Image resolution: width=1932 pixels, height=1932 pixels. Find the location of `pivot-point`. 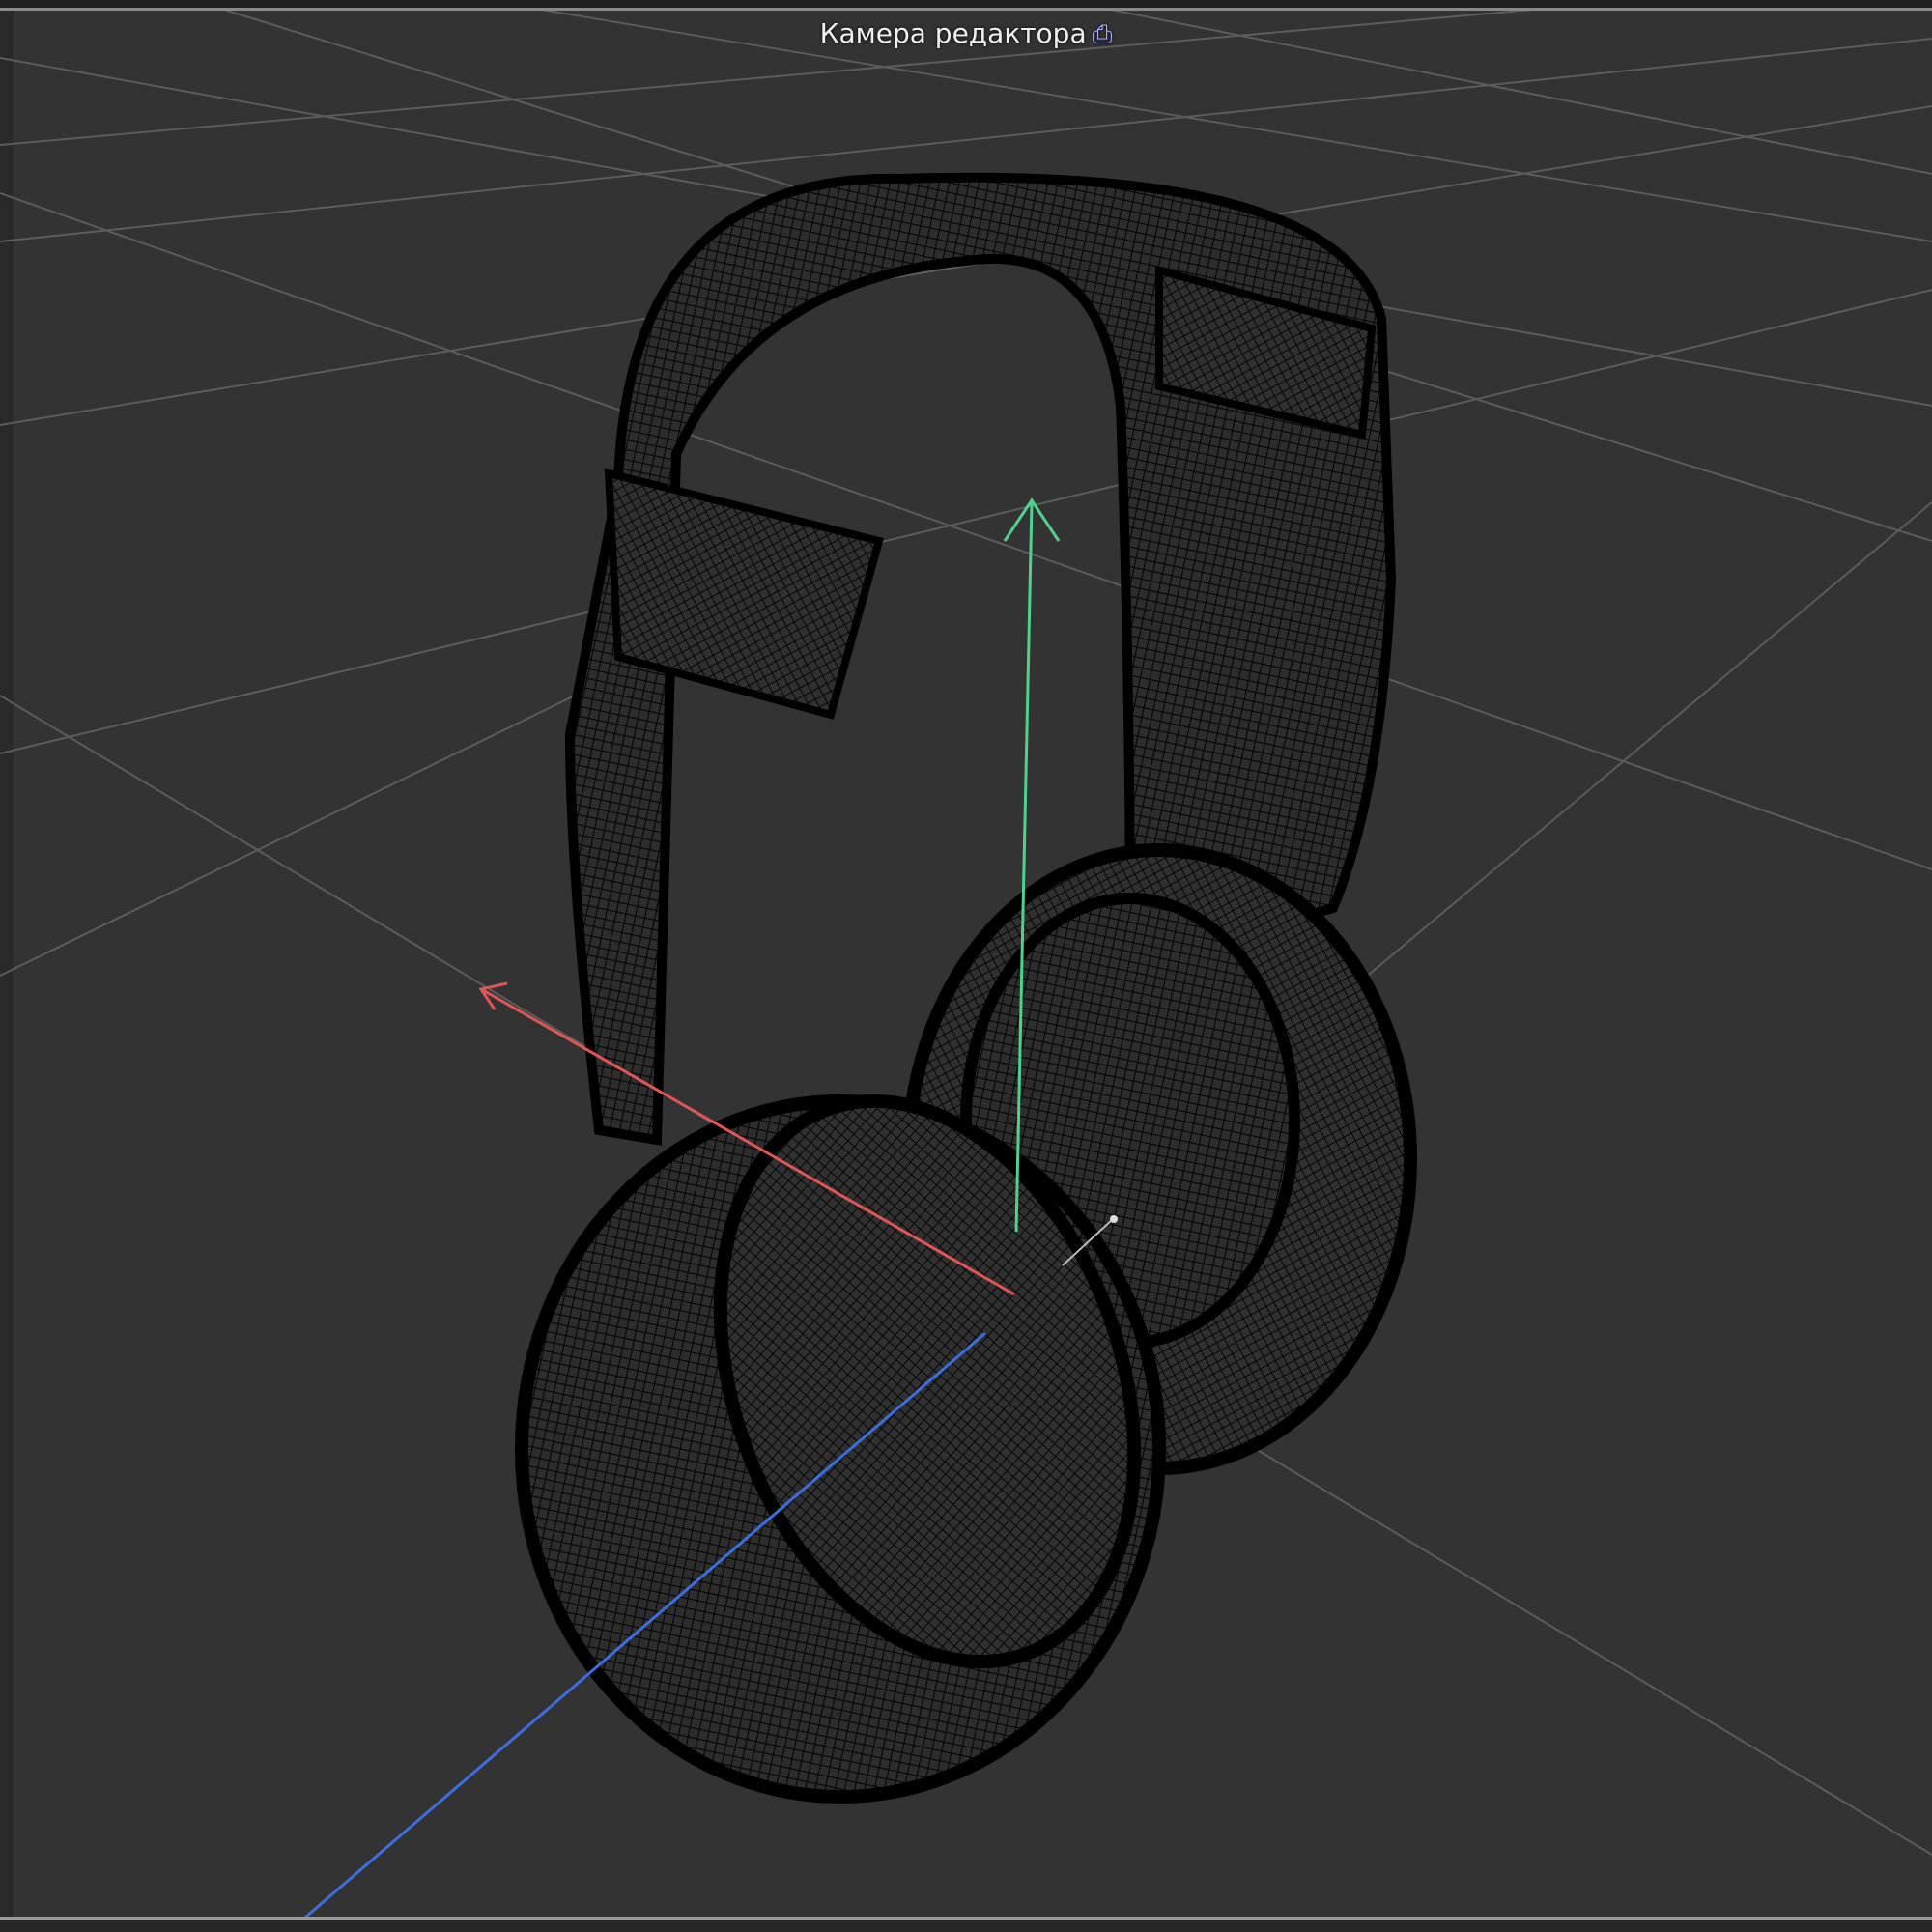

pivot-point is located at coordinates (1114, 1219).